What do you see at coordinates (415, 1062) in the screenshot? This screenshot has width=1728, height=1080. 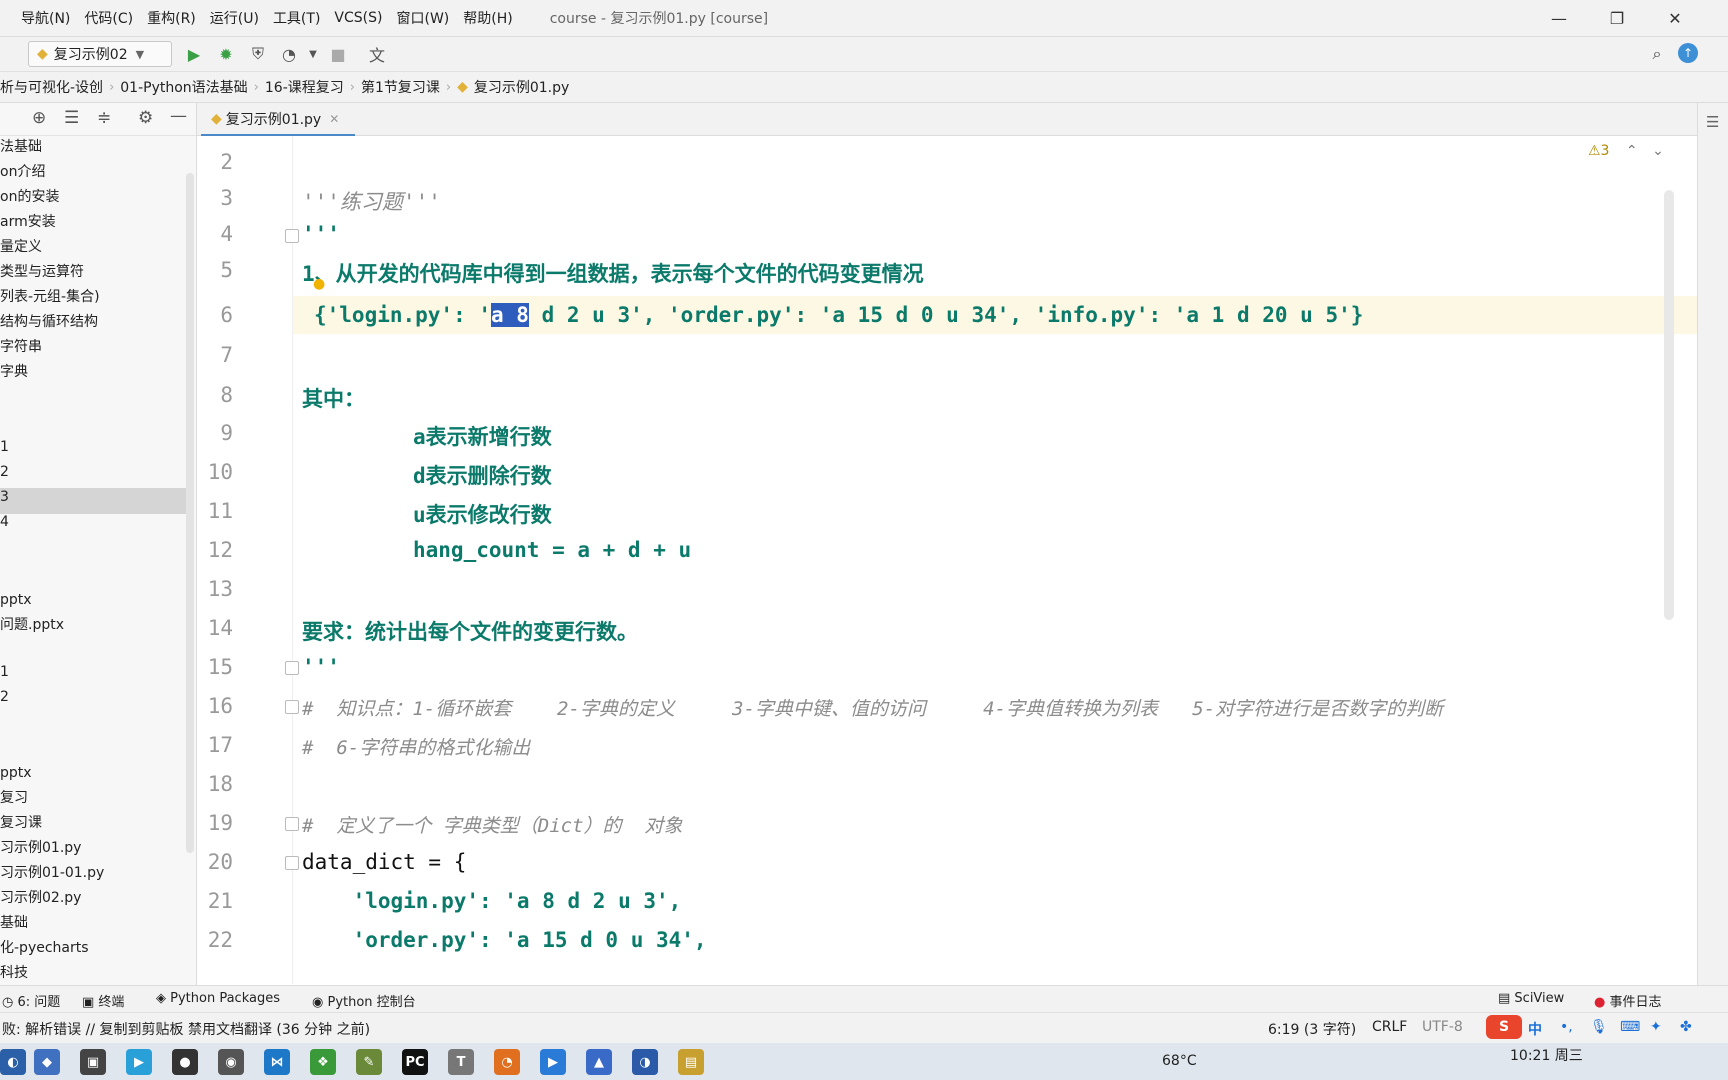 I see `pycharm-icon: PC` at bounding box center [415, 1062].